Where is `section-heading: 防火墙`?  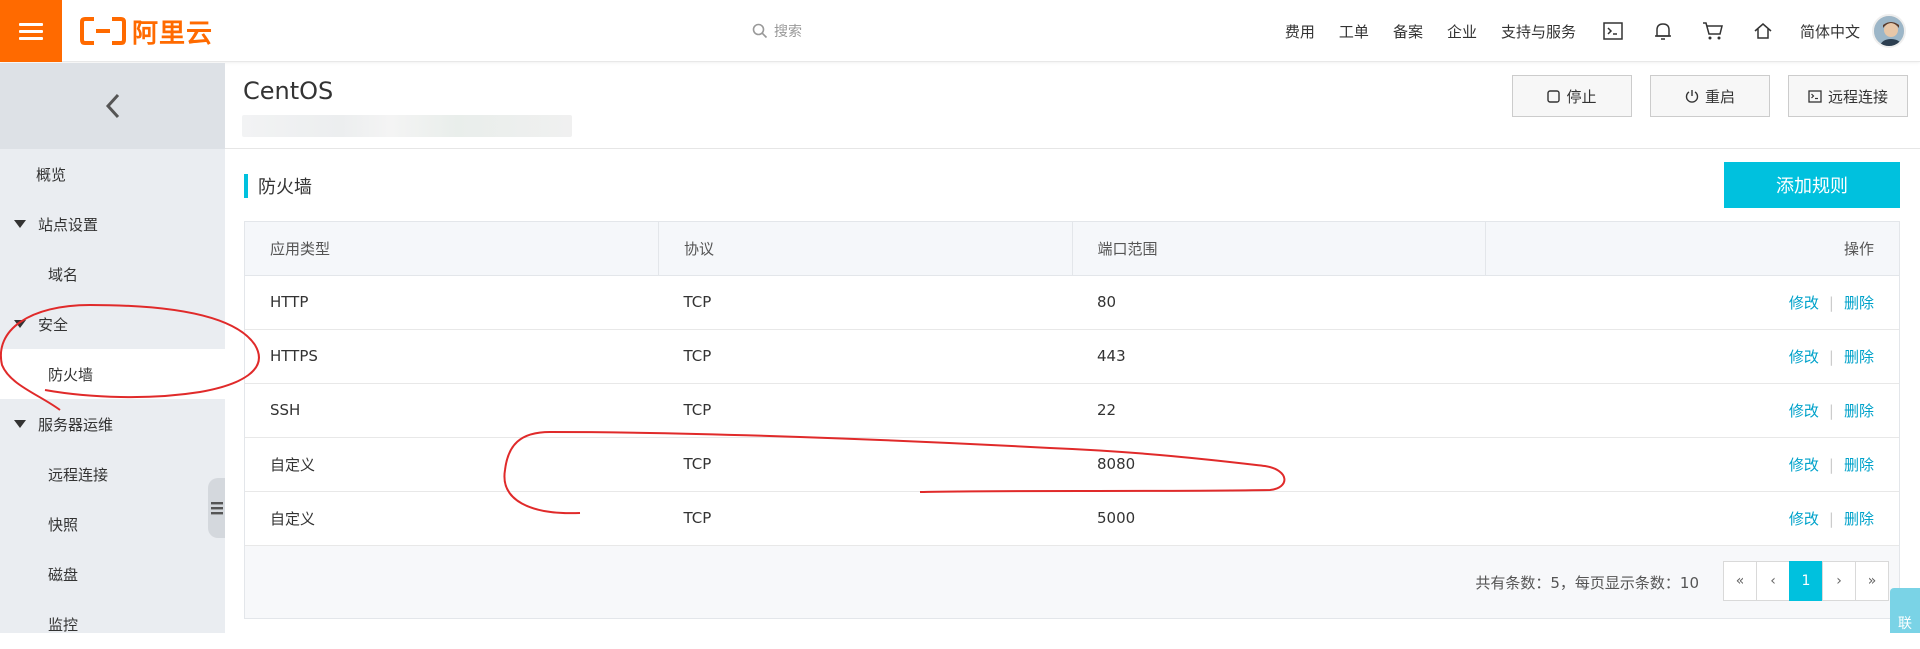 section-heading: 防火墙 is located at coordinates (278, 186).